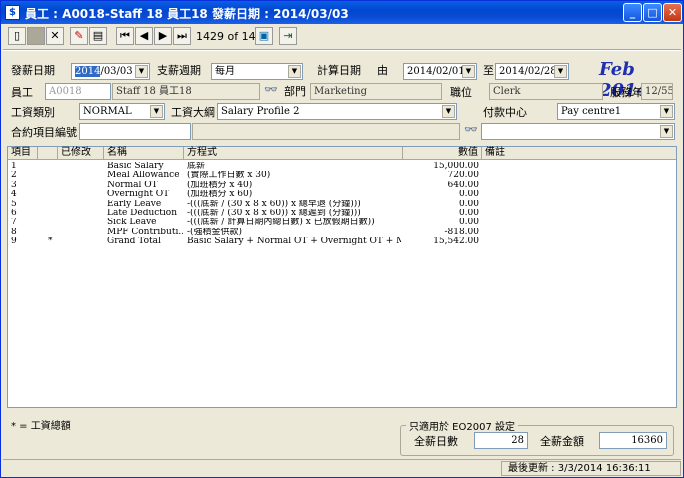  Describe the element at coordinates (135, 131) in the screenshot. I see `contract-code-field` at that location.